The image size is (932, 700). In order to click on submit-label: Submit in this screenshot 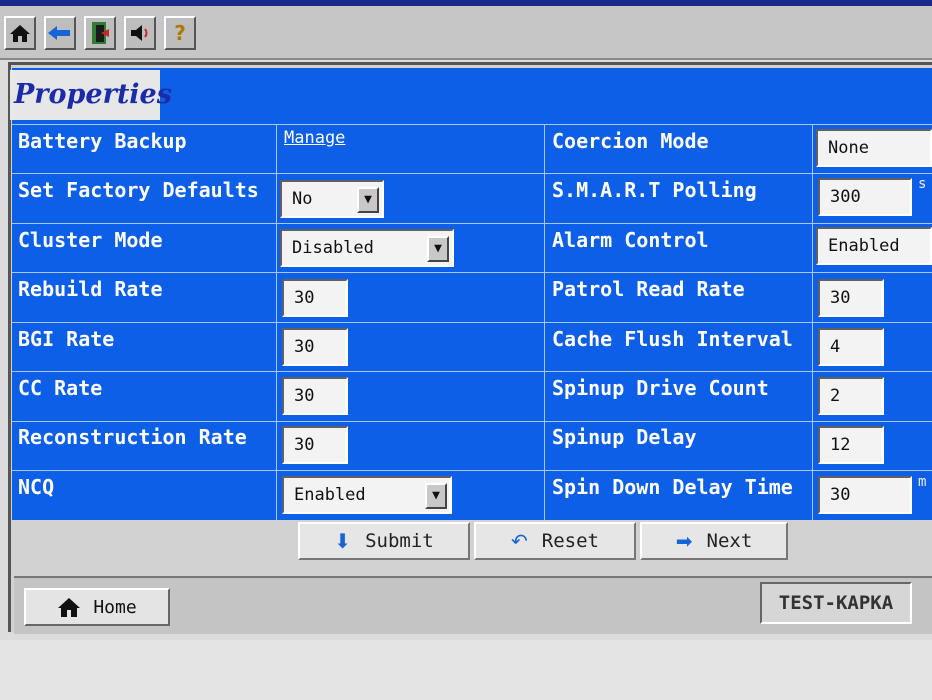, I will do `click(399, 541)`.